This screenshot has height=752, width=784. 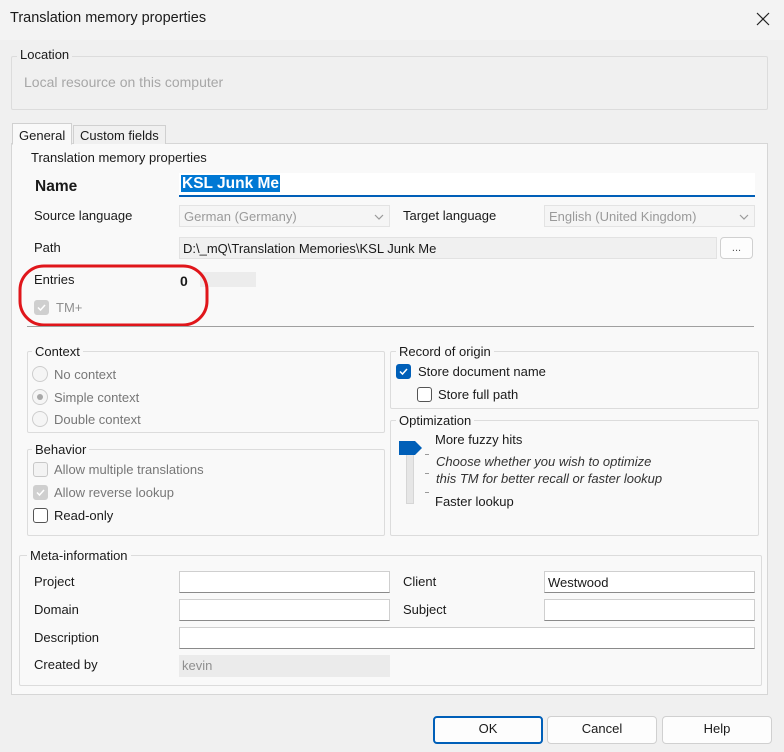 I want to click on source-language-value: German (Germany), so click(x=240, y=216).